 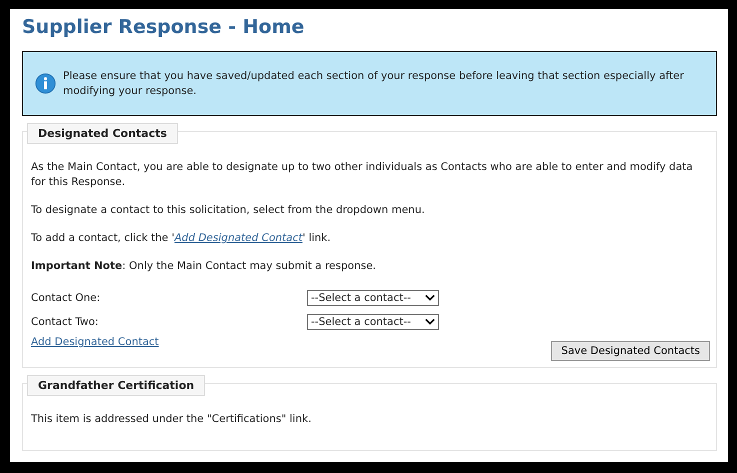 What do you see at coordinates (164, 27) in the screenshot?
I see `page-title: Supplier Response - Home` at bounding box center [164, 27].